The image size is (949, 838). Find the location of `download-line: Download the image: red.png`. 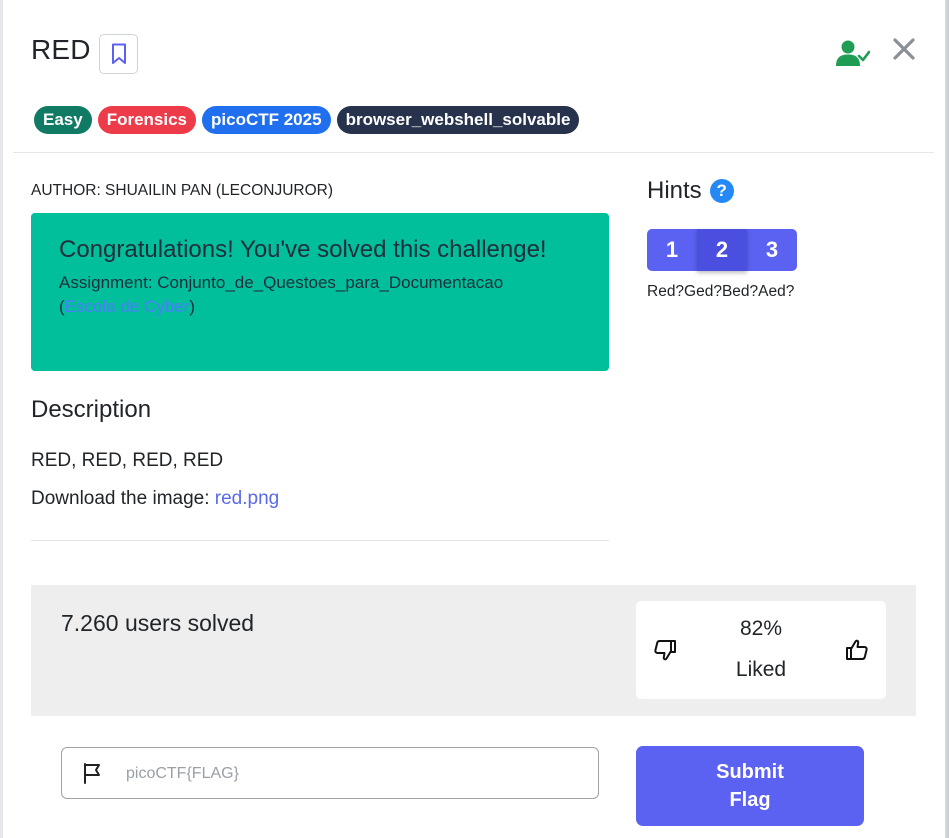

download-line: Download the image: red.png is located at coordinates (155, 499).